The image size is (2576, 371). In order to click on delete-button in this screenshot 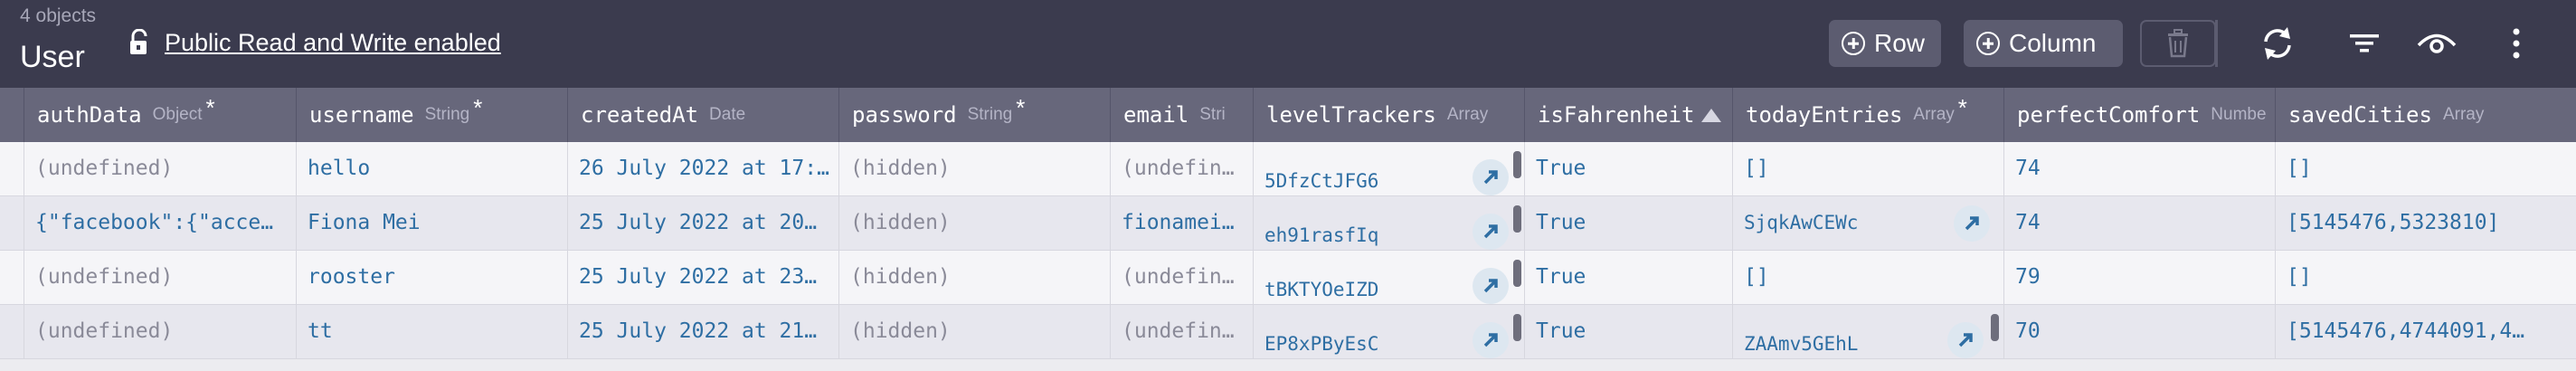, I will do `click(2178, 43)`.